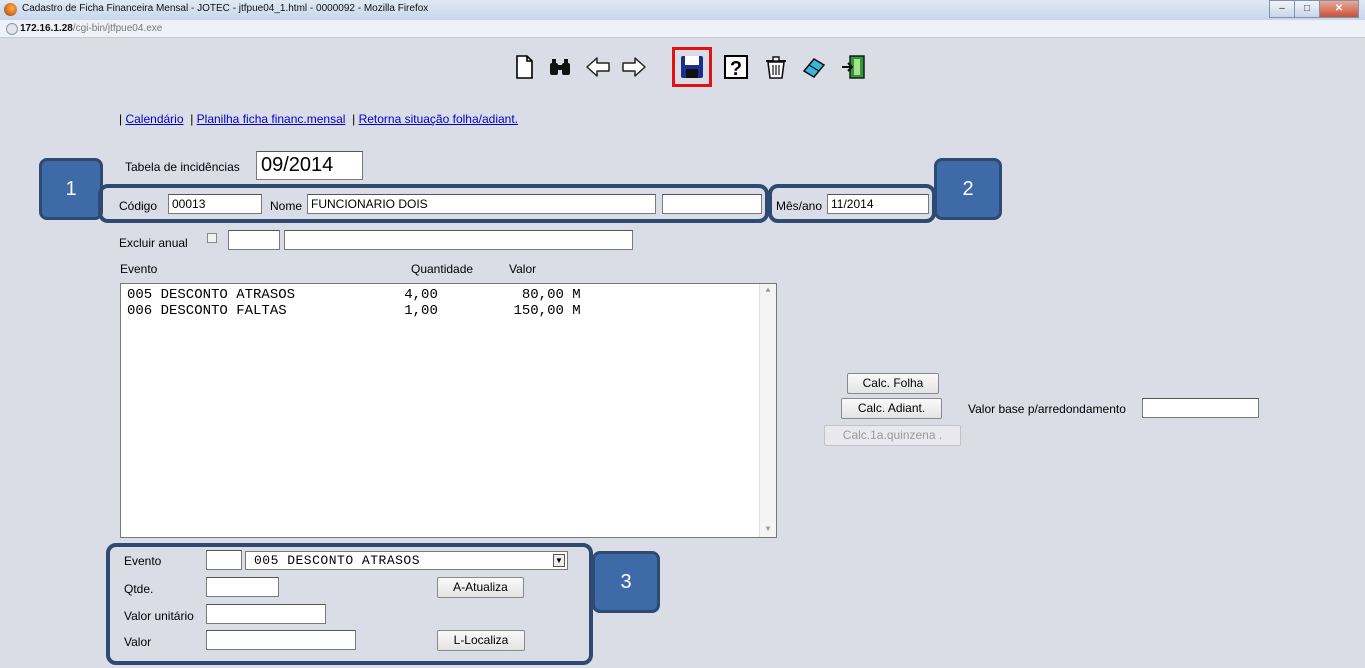  Describe the element at coordinates (138, 206) in the screenshot. I see `codigo-label: Código` at that location.